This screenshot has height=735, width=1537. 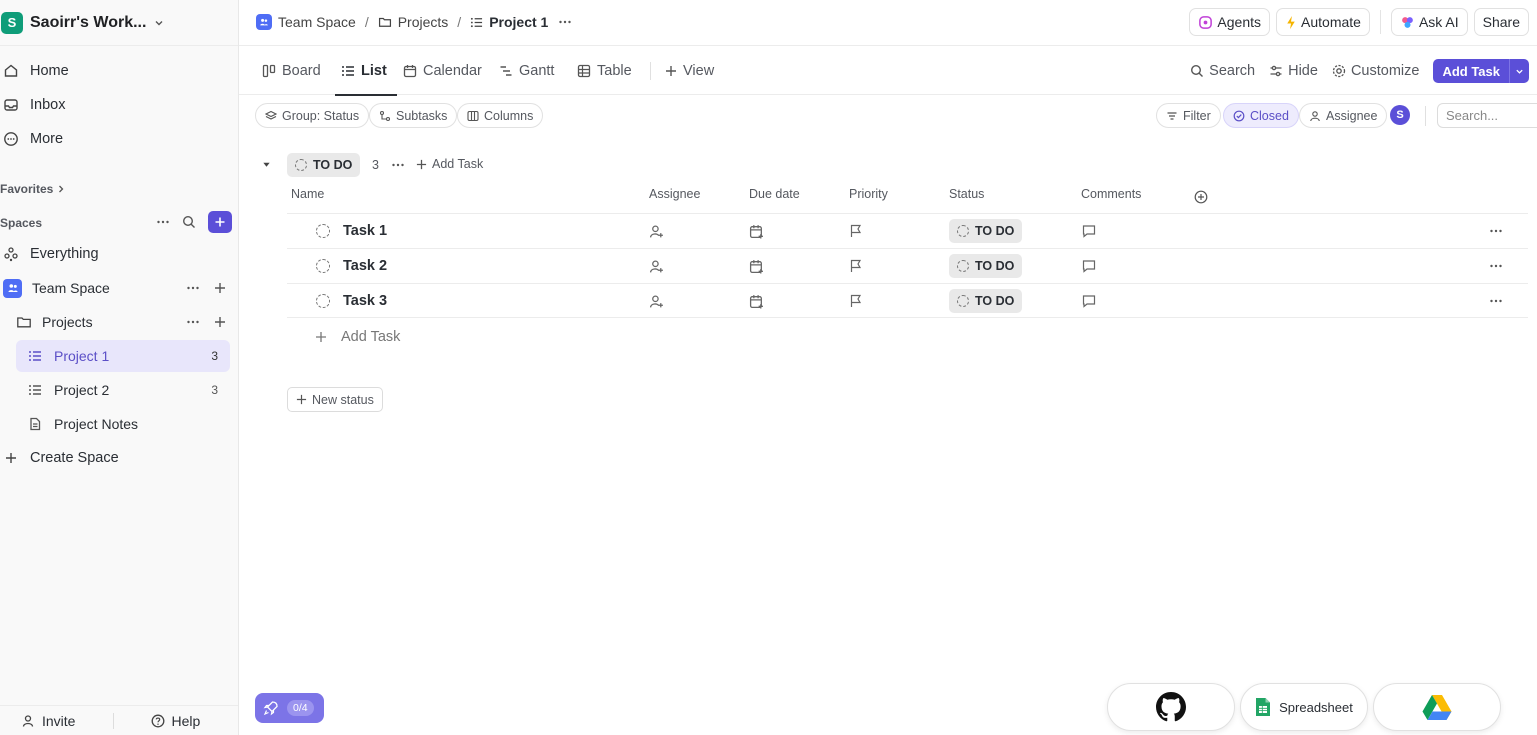 I want to click on search-icon, so click(x=189, y=222).